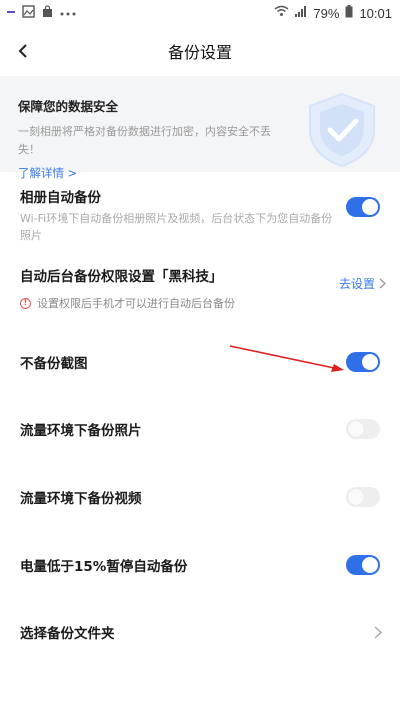 The height and width of the screenshot is (711, 400). What do you see at coordinates (363, 207) in the screenshot?
I see `auto-backup-toggle` at bounding box center [363, 207].